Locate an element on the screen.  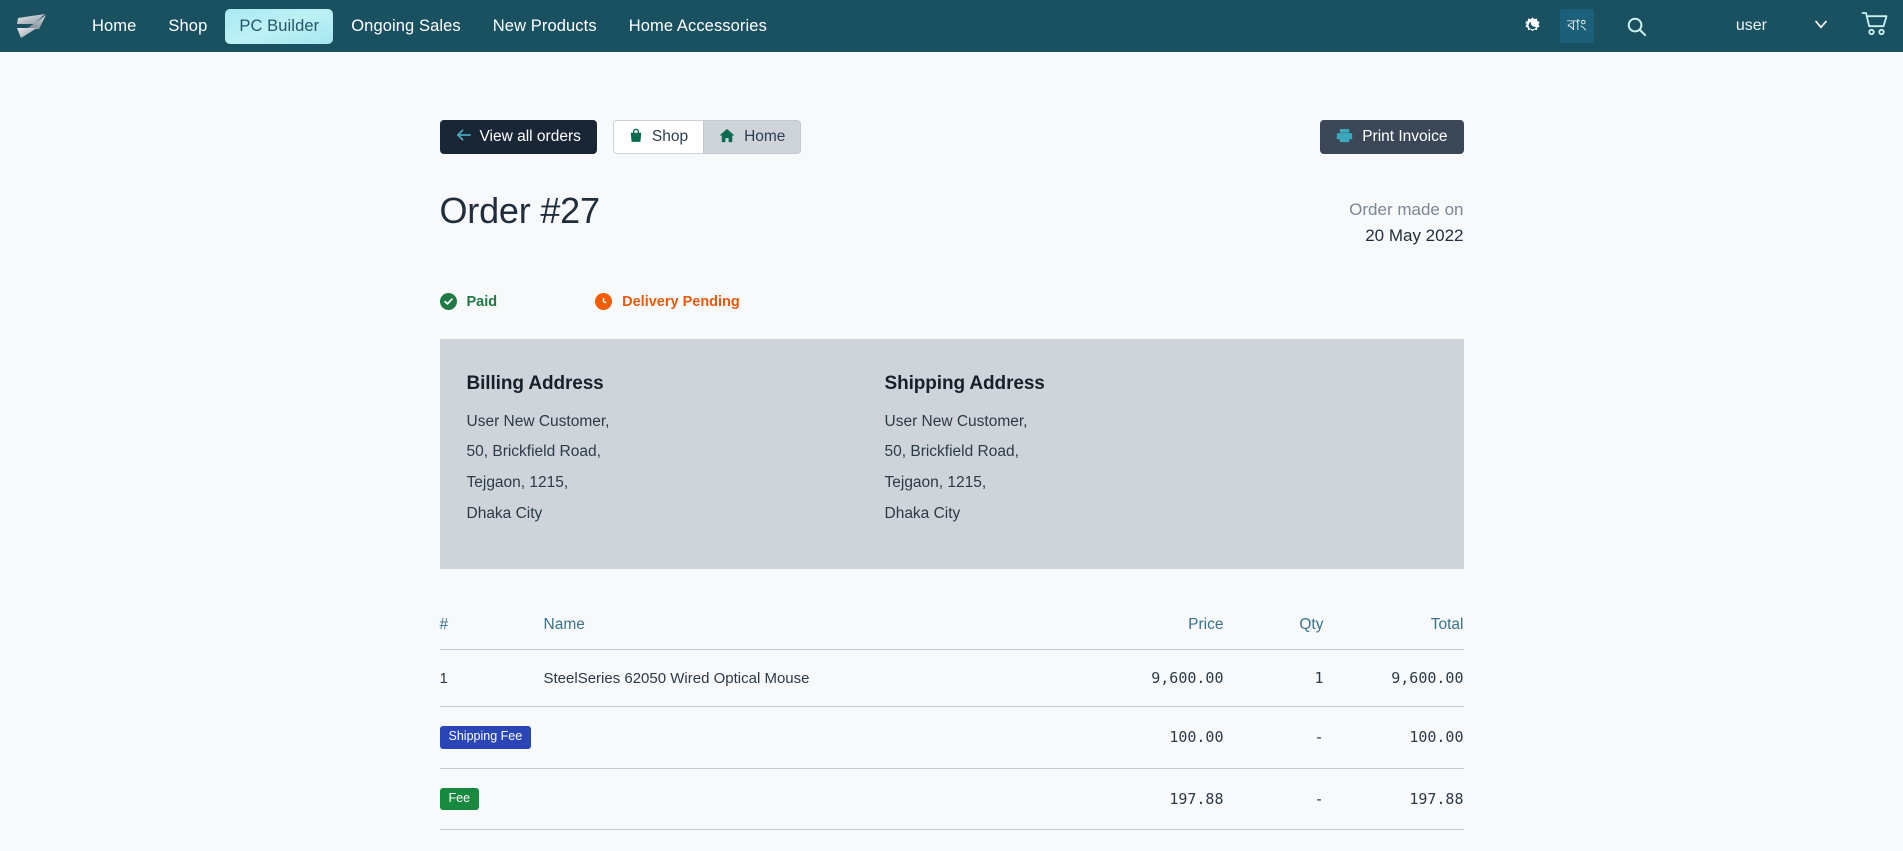
row-price: 100.00 is located at coordinates (1143, 737).